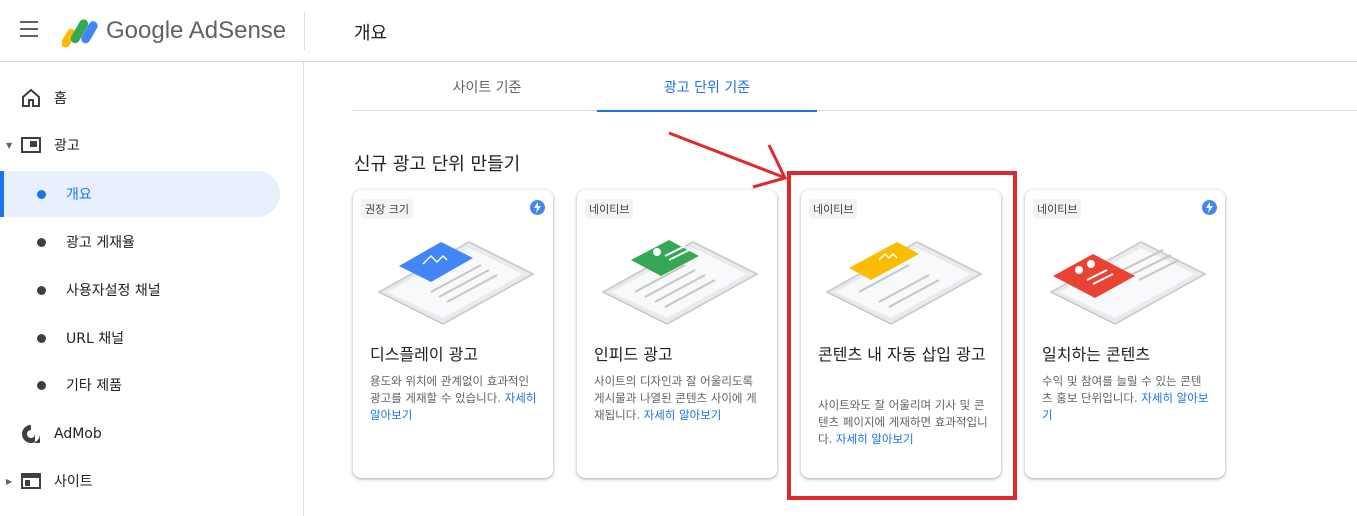  What do you see at coordinates (60, 99) in the screenshot?
I see `sidebar-item-label: 홈` at bounding box center [60, 99].